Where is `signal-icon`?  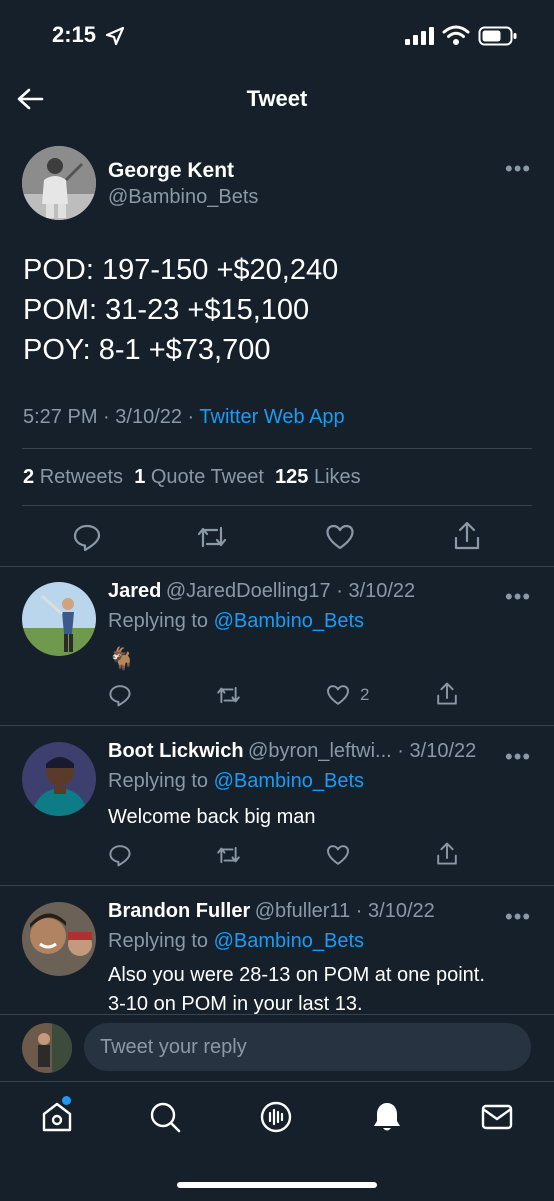 signal-icon is located at coordinates (419, 36).